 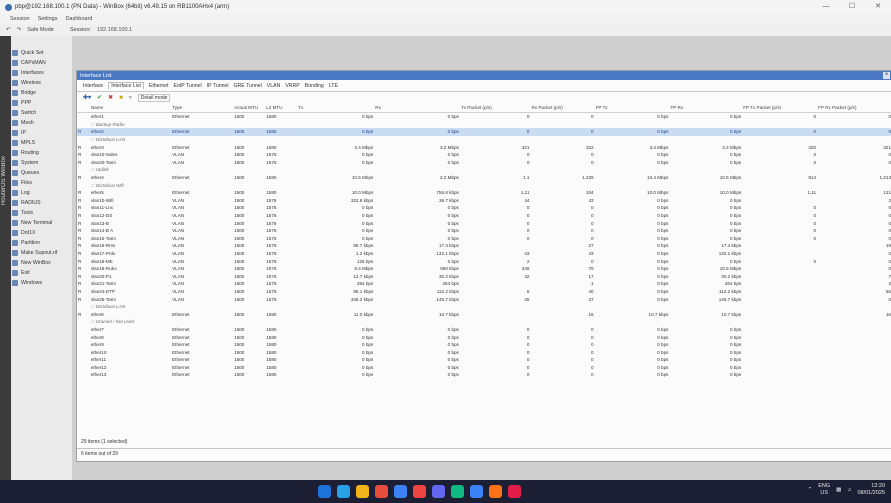 What do you see at coordinates (42, 173) in the screenshot?
I see `sidebar-item-queues: Queues` at bounding box center [42, 173].